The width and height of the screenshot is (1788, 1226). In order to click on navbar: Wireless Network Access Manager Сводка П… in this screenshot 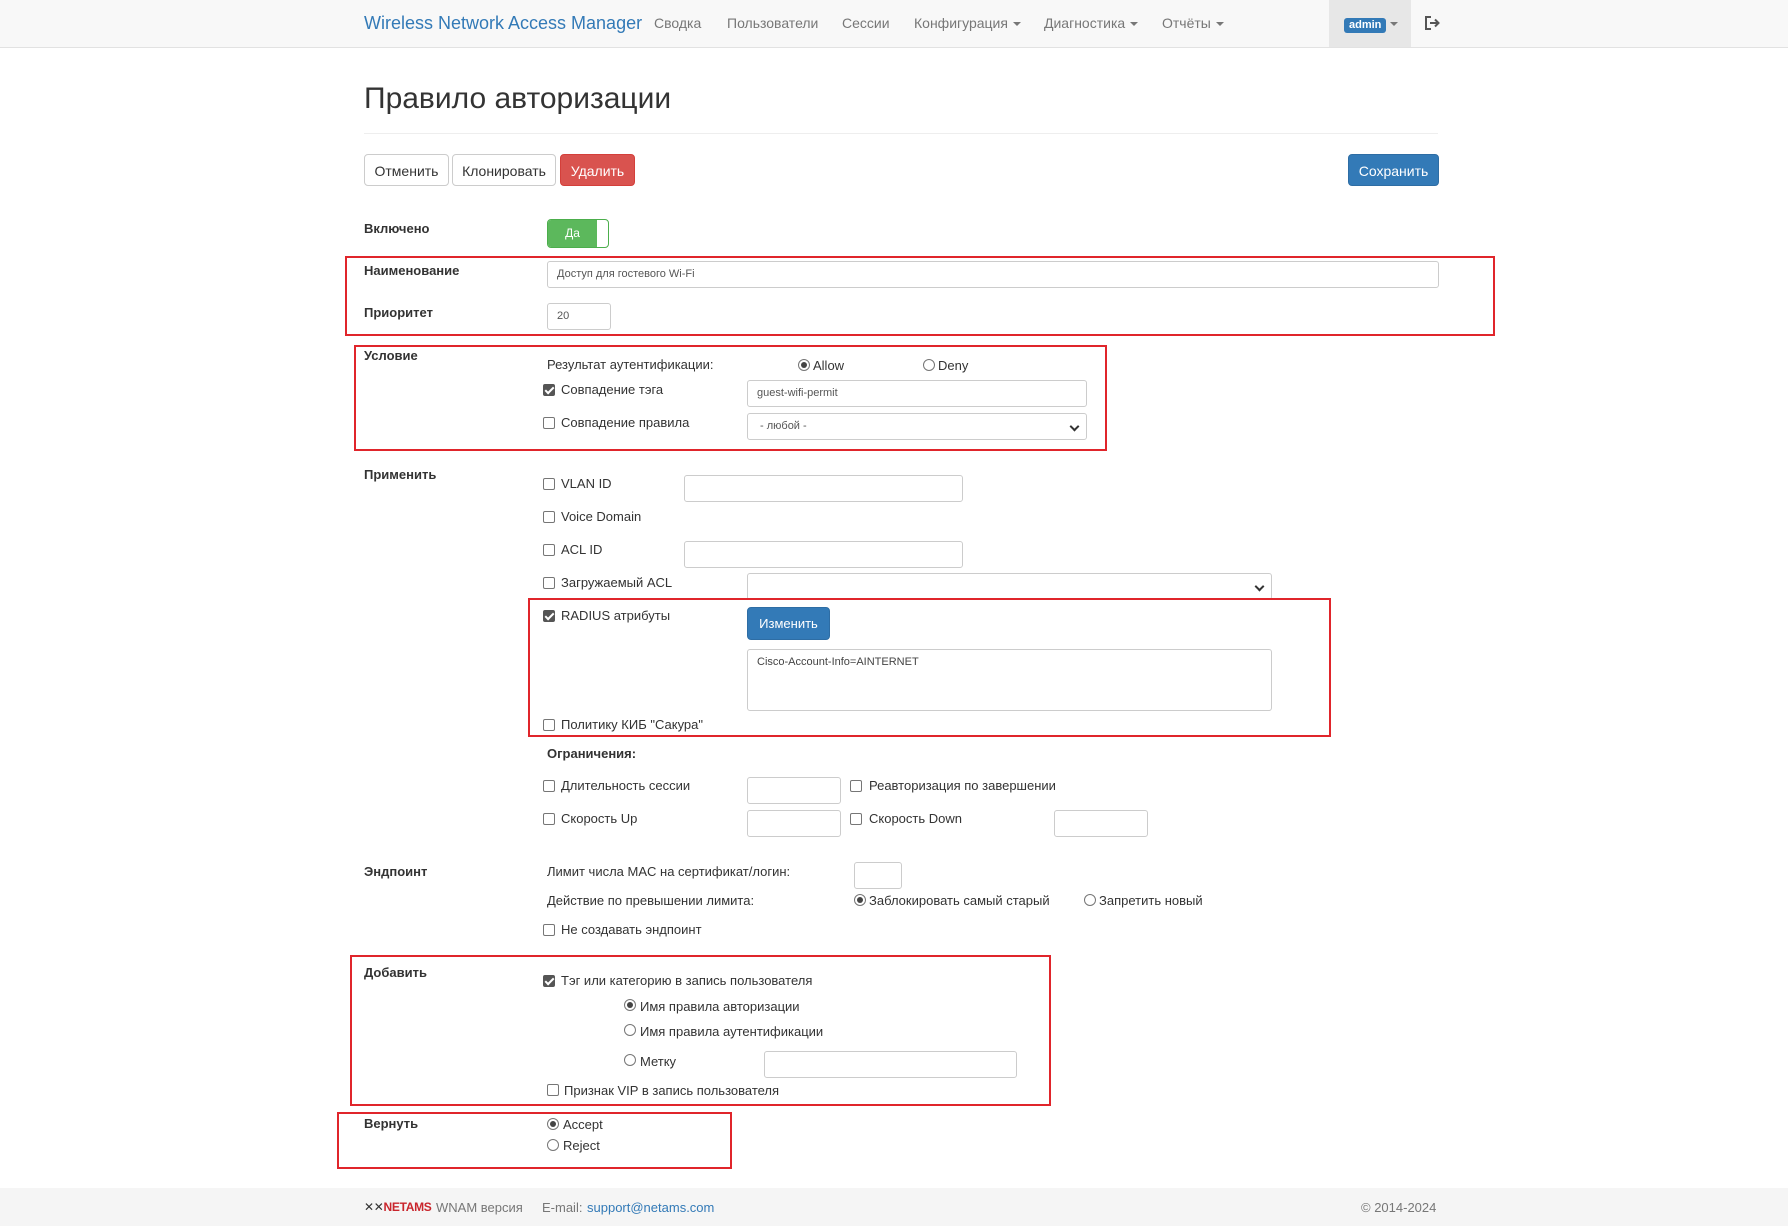, I will do `click(894, 24)`.